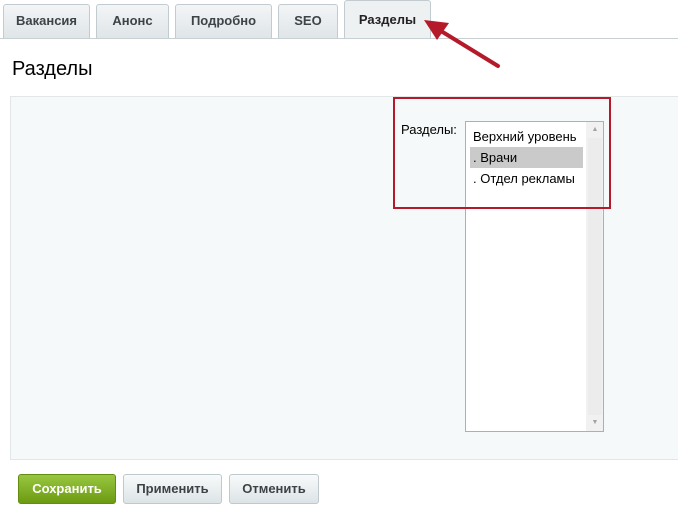 The width and height of the screenshot is (678, 514). Describe the element at coordinates (595, 130) in the screenshot. I see `scroll-up-arrow-icon: ▲` at that location.